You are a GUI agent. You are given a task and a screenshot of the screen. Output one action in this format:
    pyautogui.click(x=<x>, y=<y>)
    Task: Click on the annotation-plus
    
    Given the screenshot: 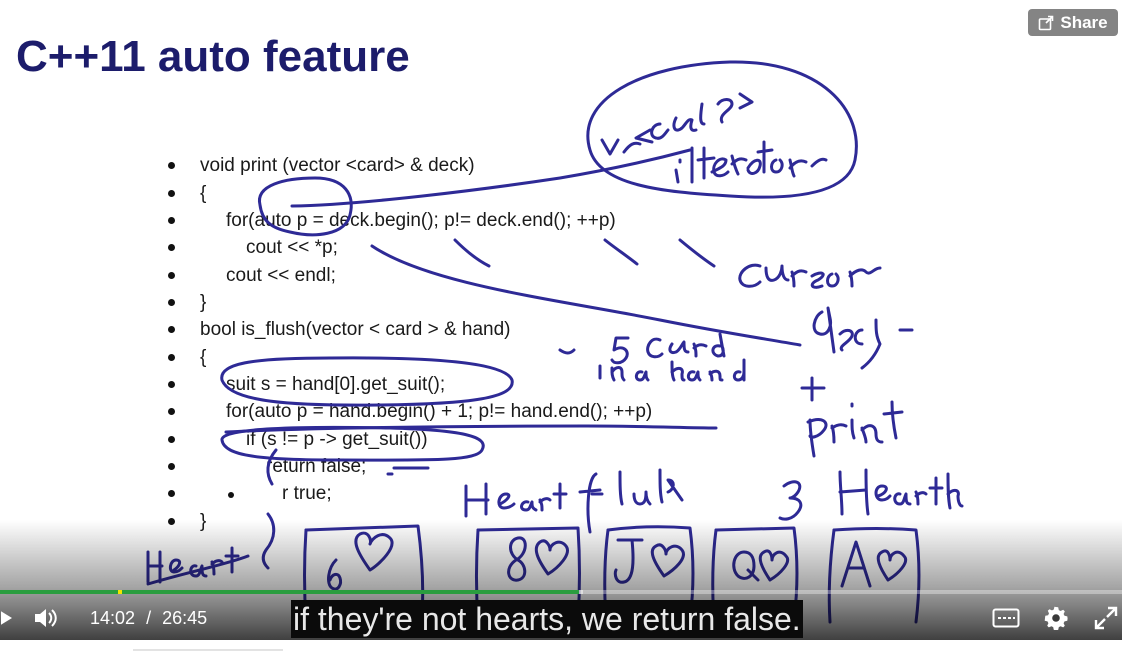 What is the action you would take?
    pyautogui.click(x=813, y=389)
    